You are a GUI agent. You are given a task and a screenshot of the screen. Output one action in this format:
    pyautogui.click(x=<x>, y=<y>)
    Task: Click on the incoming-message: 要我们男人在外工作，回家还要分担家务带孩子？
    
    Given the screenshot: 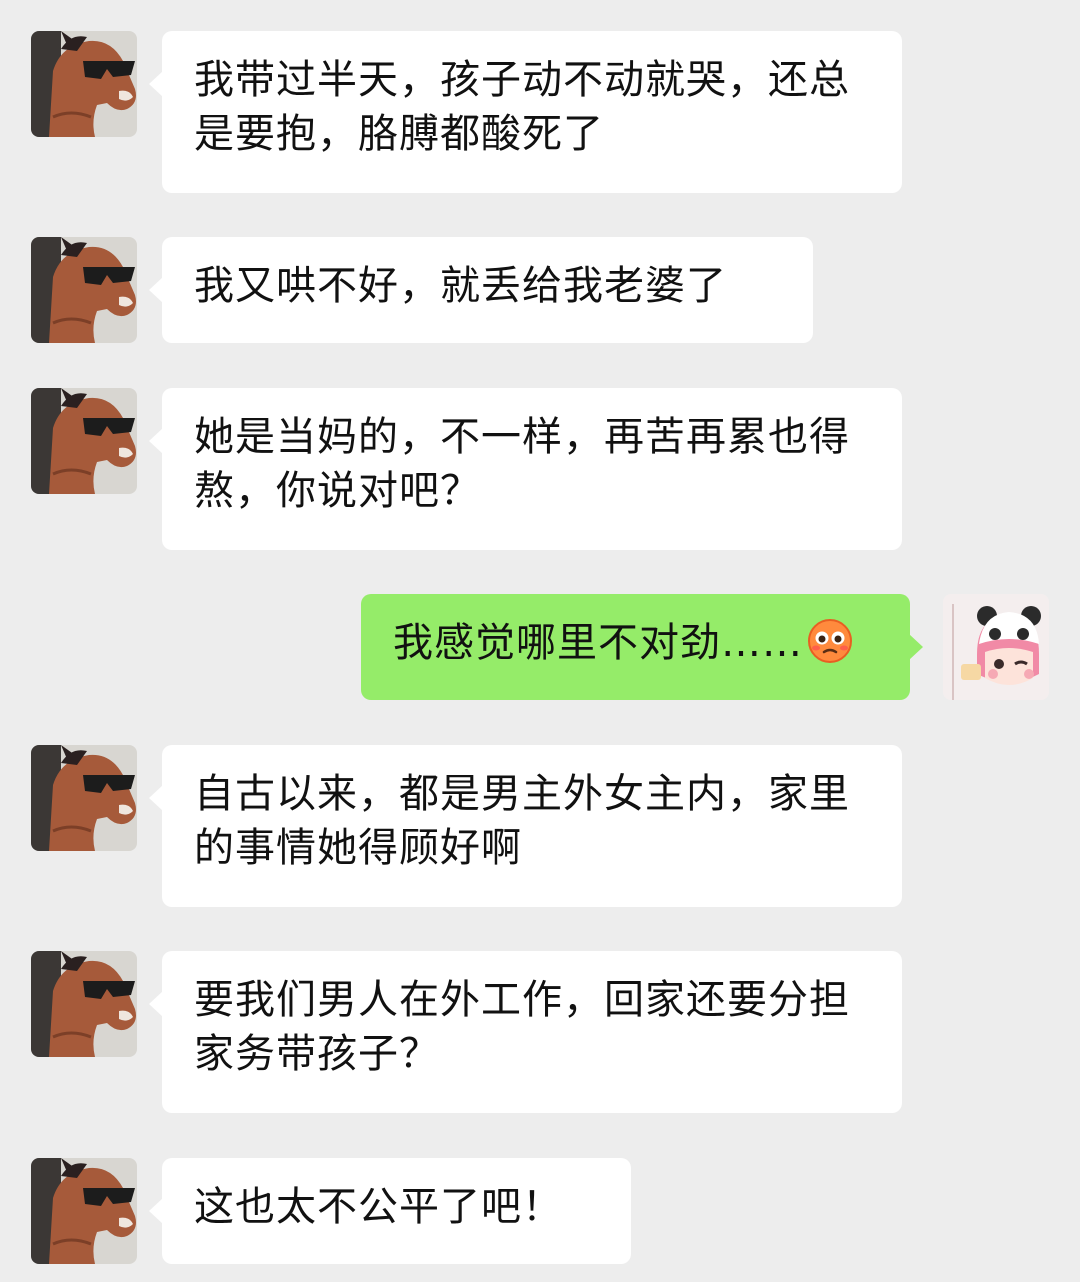 What is the action you would take?
    pyautogui.click(x=540, y=1032)
    